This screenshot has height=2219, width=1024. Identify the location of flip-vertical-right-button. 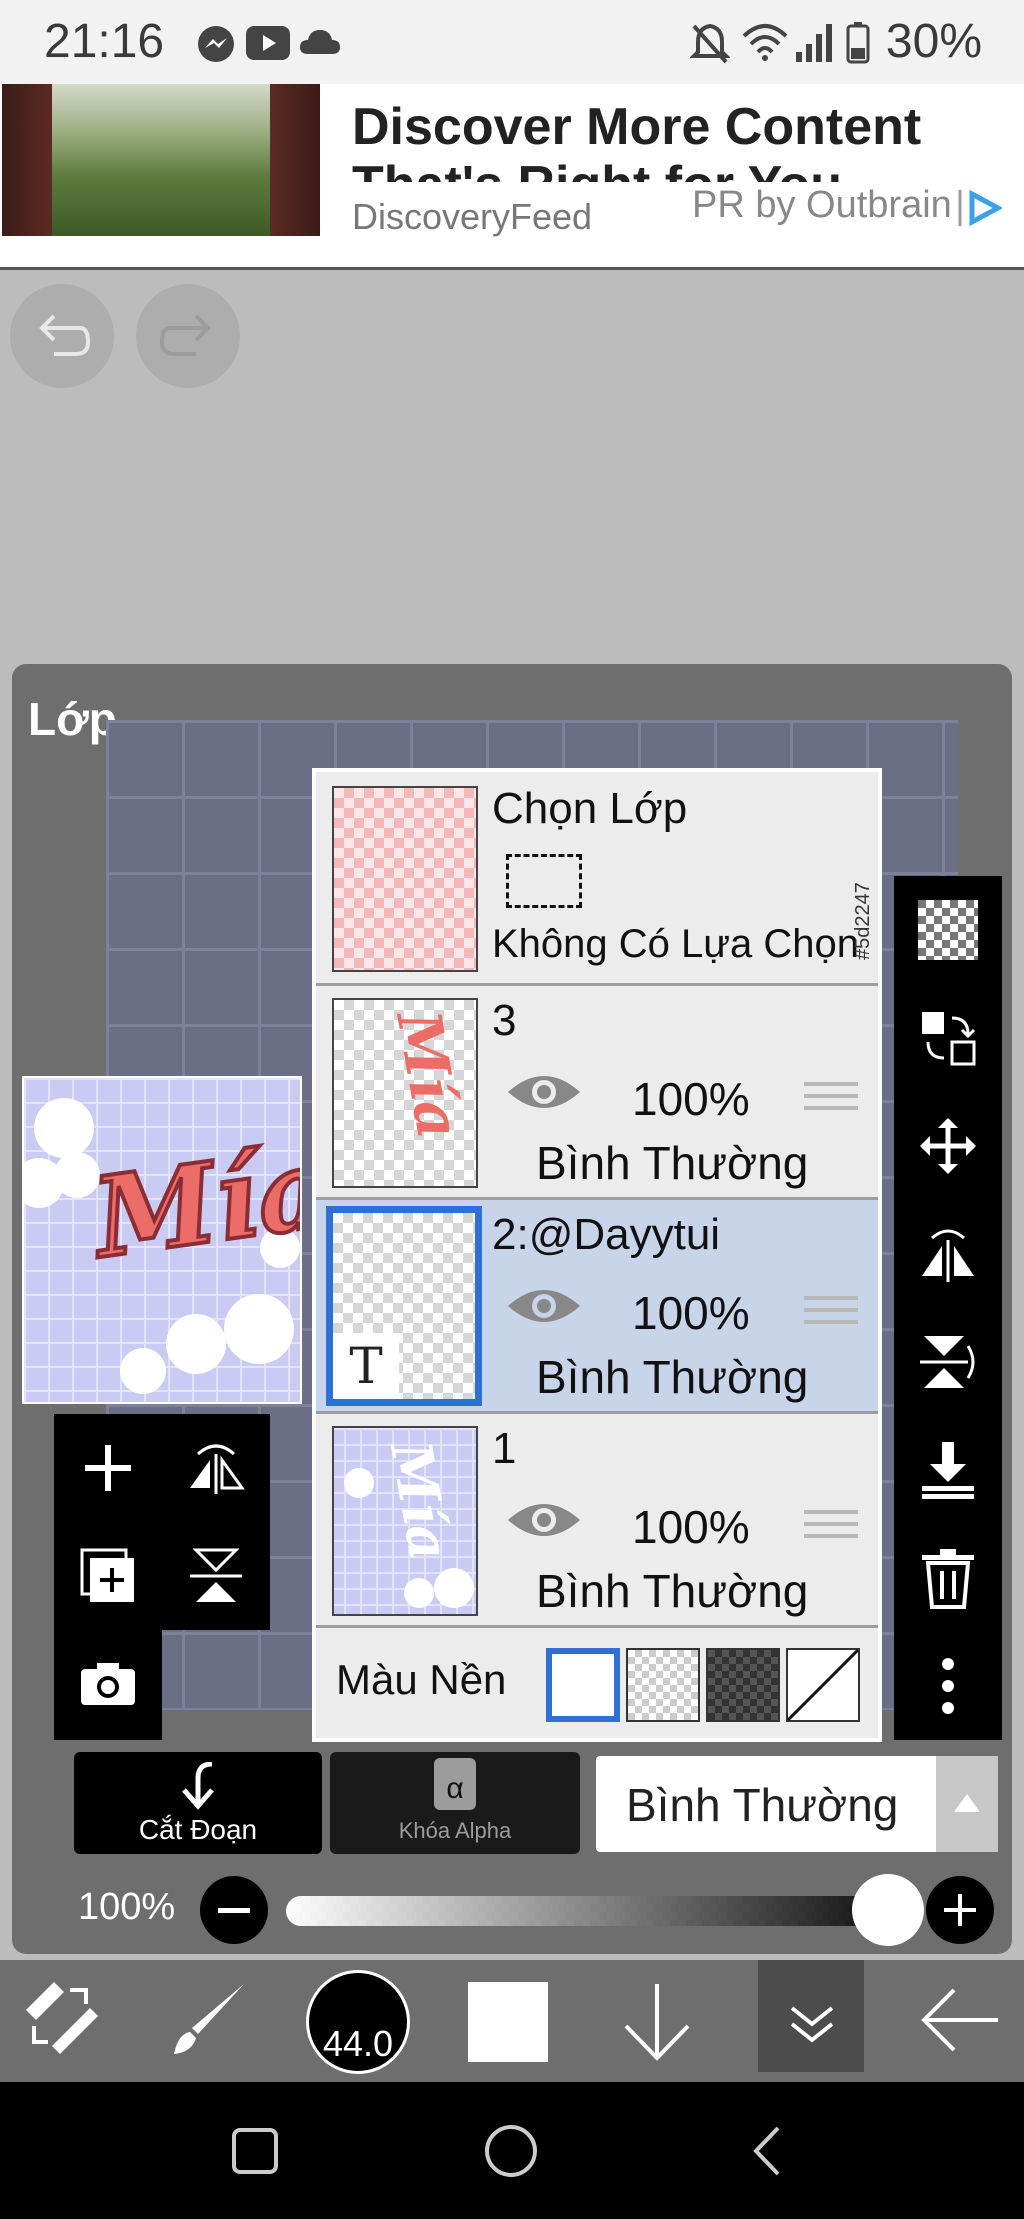
(948, 1362).